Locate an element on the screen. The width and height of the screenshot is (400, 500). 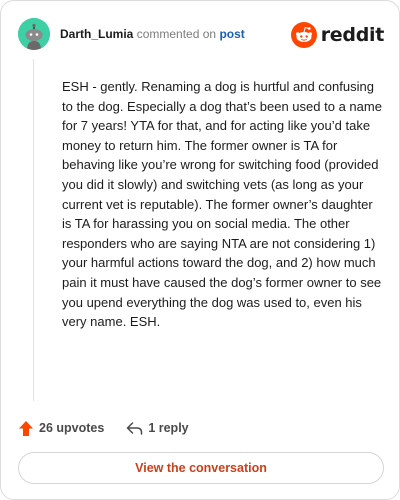
post-link: post is located at coordinates (231, 34).